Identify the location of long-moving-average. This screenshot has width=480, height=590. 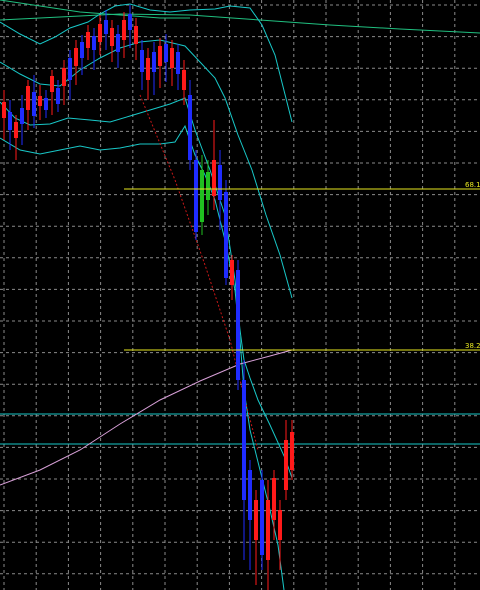
(240, 23).